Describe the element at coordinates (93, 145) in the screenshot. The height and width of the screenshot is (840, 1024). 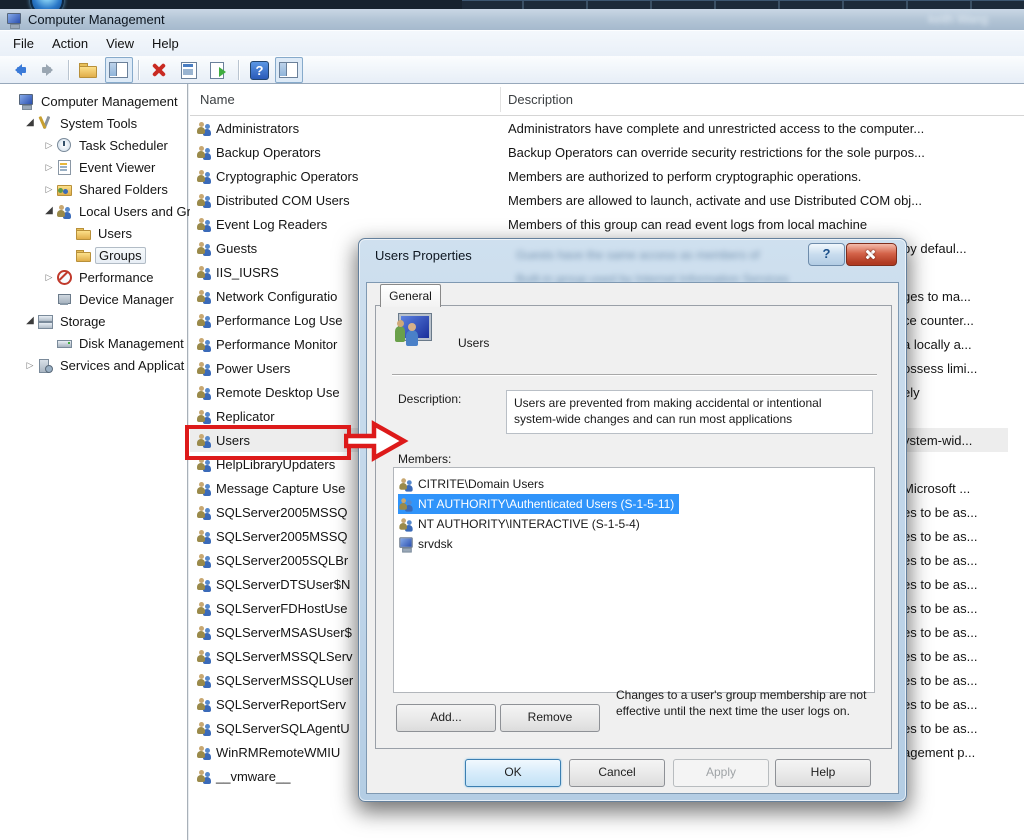
I see `tree-item: ▷ Task Scheduler` at that location.